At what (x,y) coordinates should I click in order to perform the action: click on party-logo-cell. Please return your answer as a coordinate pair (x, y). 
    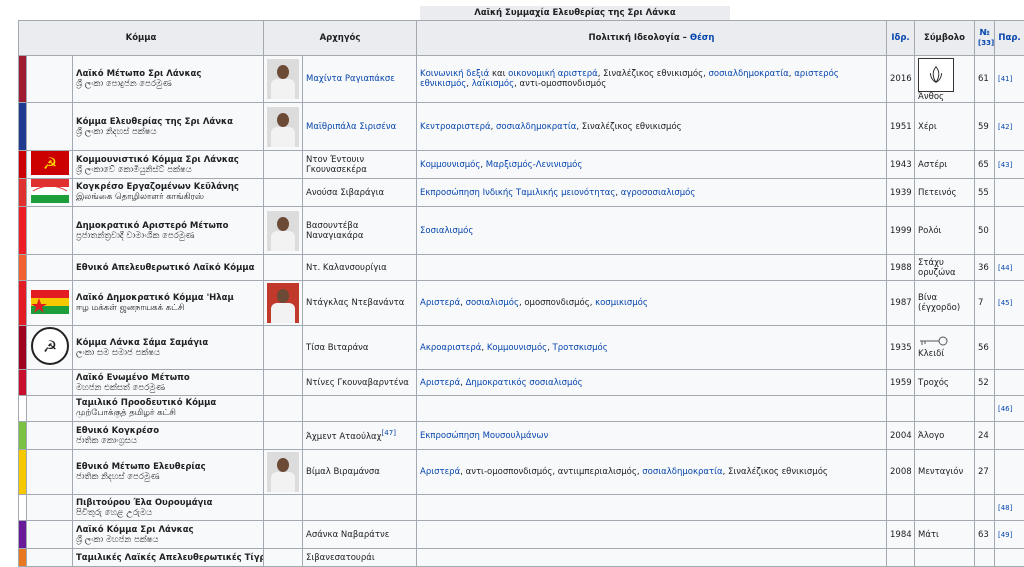
    Looking at the image, I should click on (50, 383).